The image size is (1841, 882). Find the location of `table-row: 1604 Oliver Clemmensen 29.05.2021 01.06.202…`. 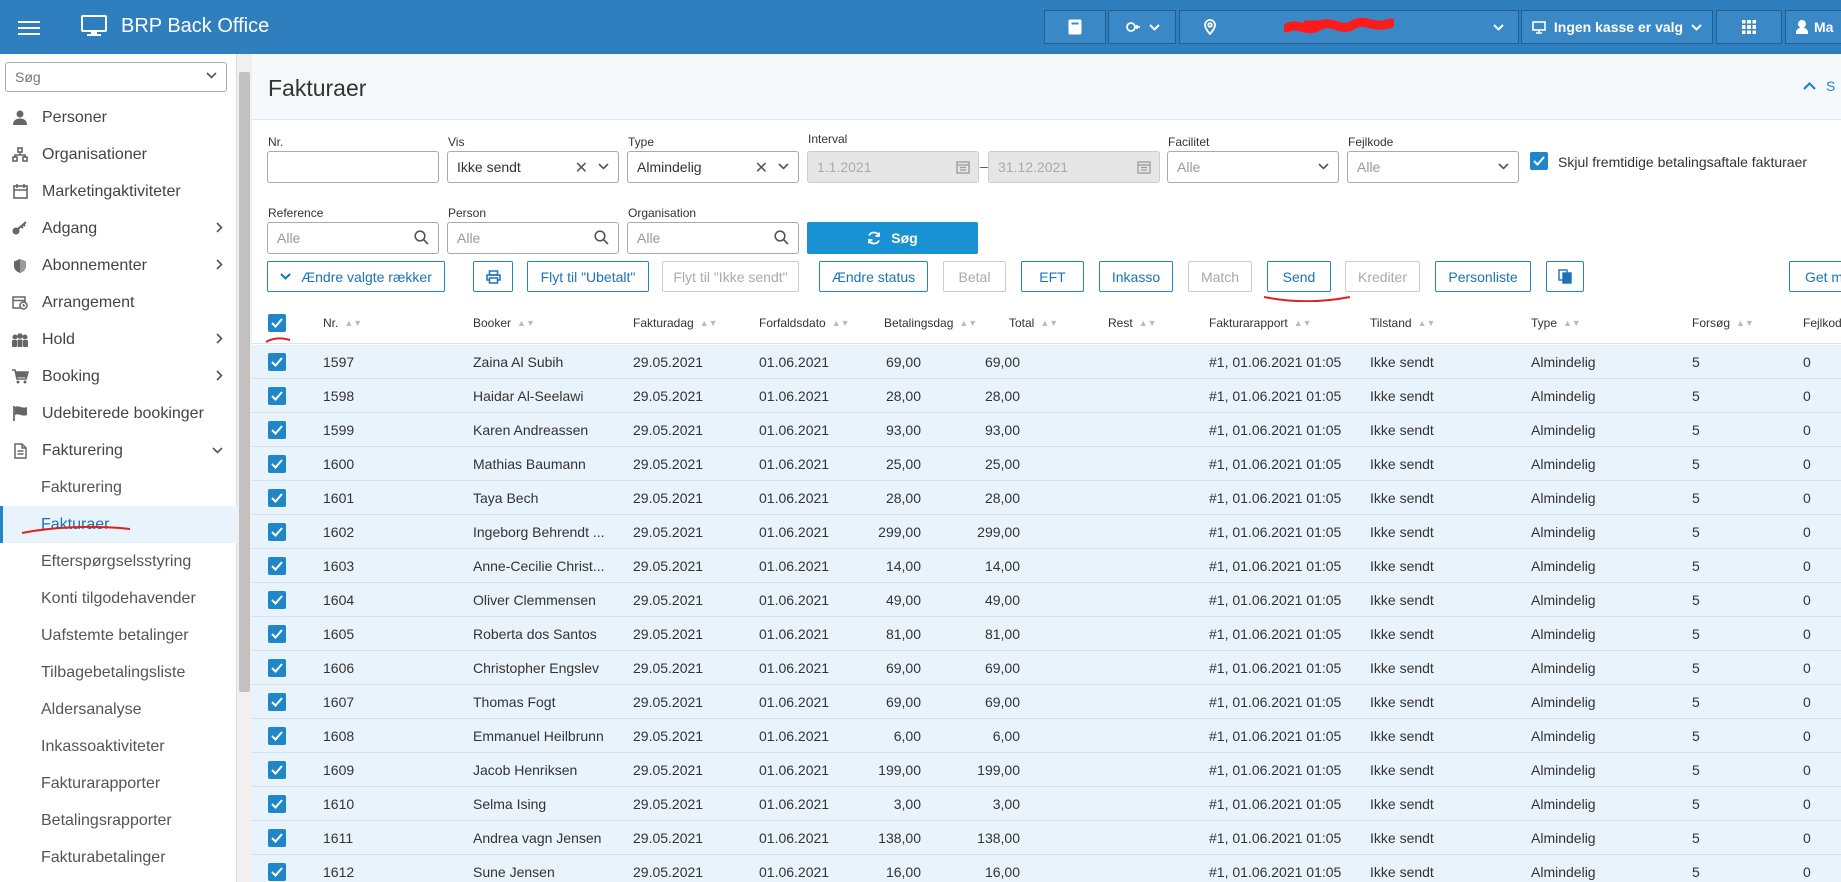

table-row: 1604 Oliver Clemmensen 29.05.2021 01.06.202… is located at coordinates (1046, 600).